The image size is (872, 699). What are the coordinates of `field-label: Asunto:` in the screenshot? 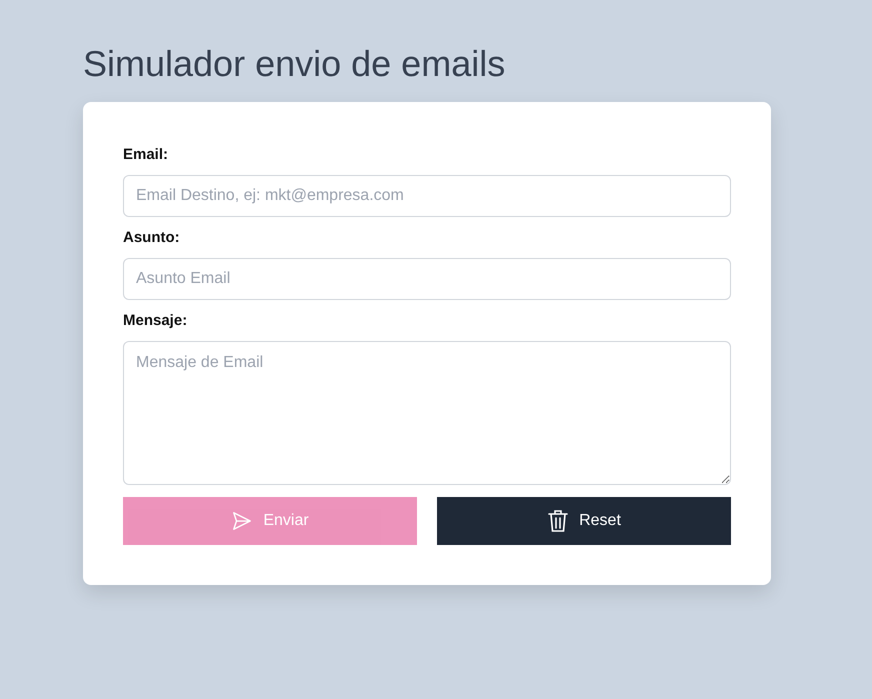 It's located at (152, 237).